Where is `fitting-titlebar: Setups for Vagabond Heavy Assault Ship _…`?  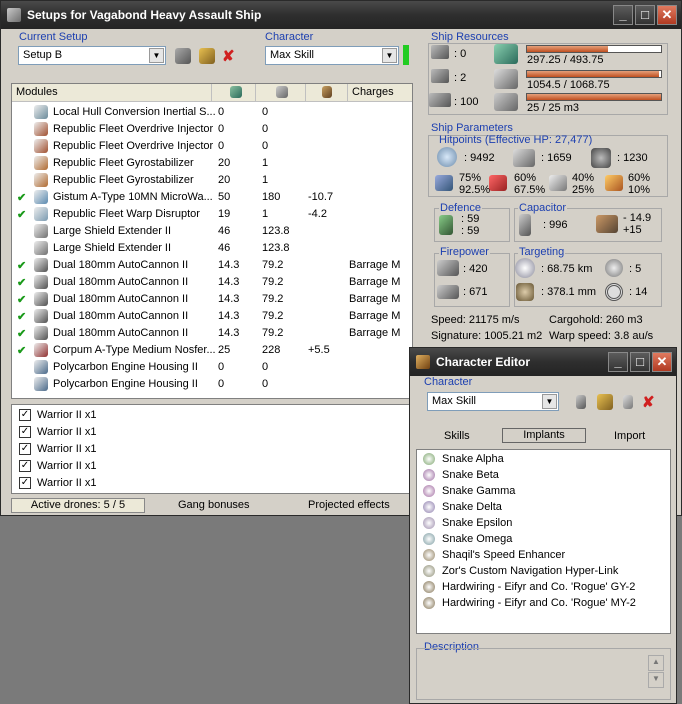 fitting-titlebar: Setups for Vagabond Heavy Assault Ship _… is located at coordinates (341, 15).